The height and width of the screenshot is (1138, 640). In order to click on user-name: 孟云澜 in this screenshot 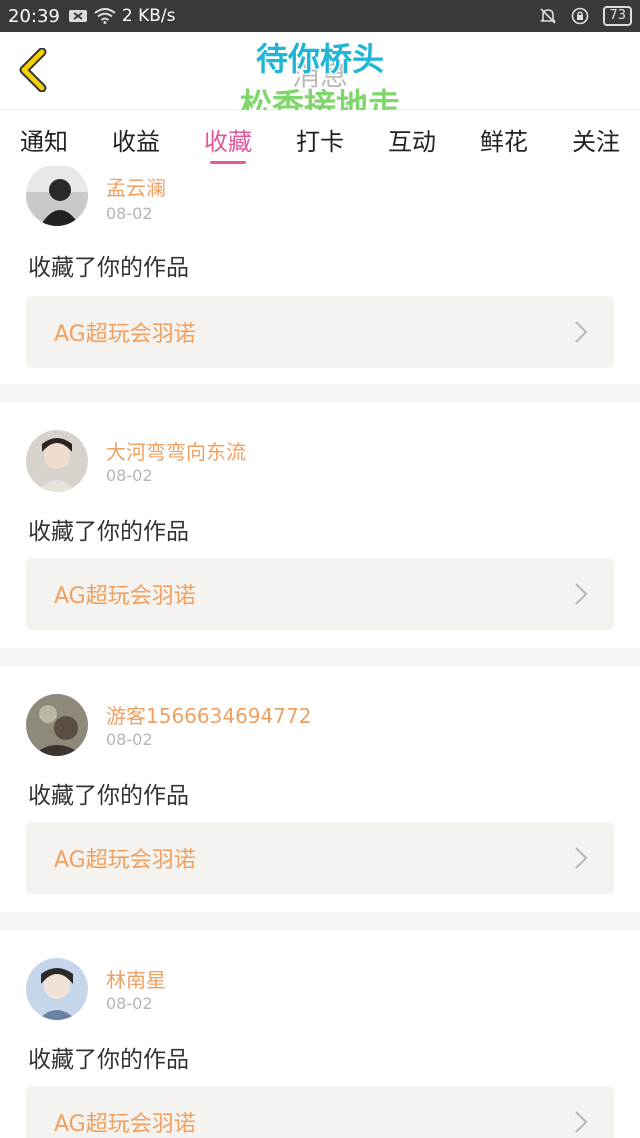, I will do `click(136, 186)`.